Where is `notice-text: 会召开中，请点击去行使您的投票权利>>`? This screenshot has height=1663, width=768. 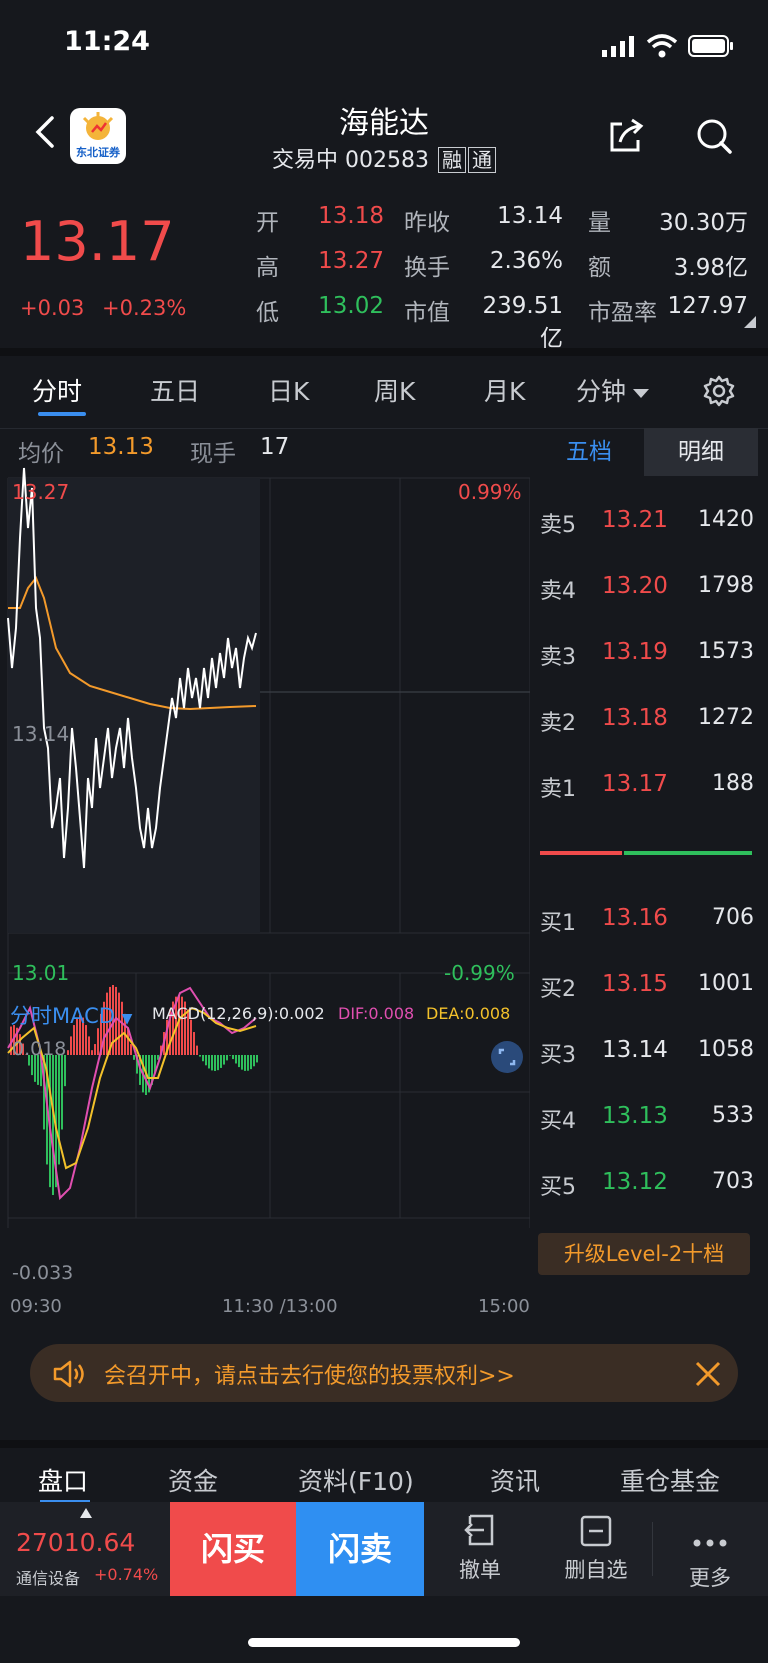 notice-text: 会召开中，请点击去行使您的投票权利>> is located at coordinates (309, 1376).